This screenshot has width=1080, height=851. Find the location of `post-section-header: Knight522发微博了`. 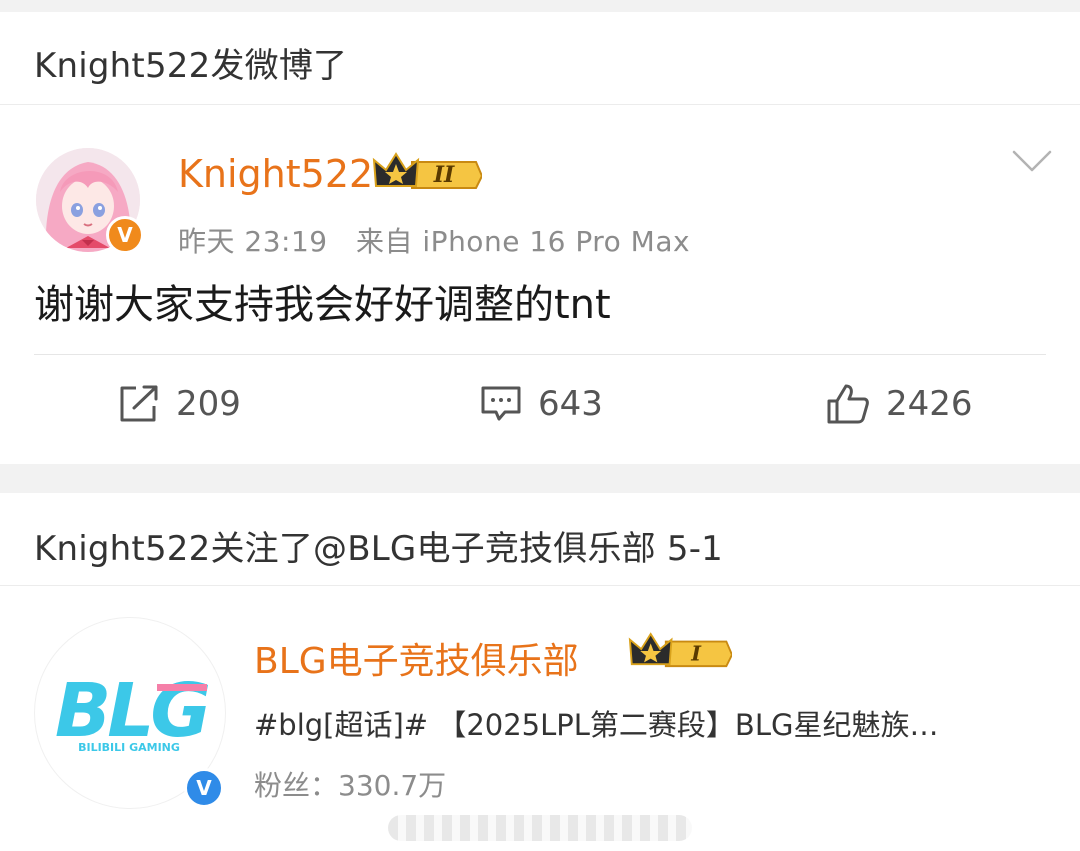

post-section-header: Knight522发微博了 is located at coordinates (540, 58).